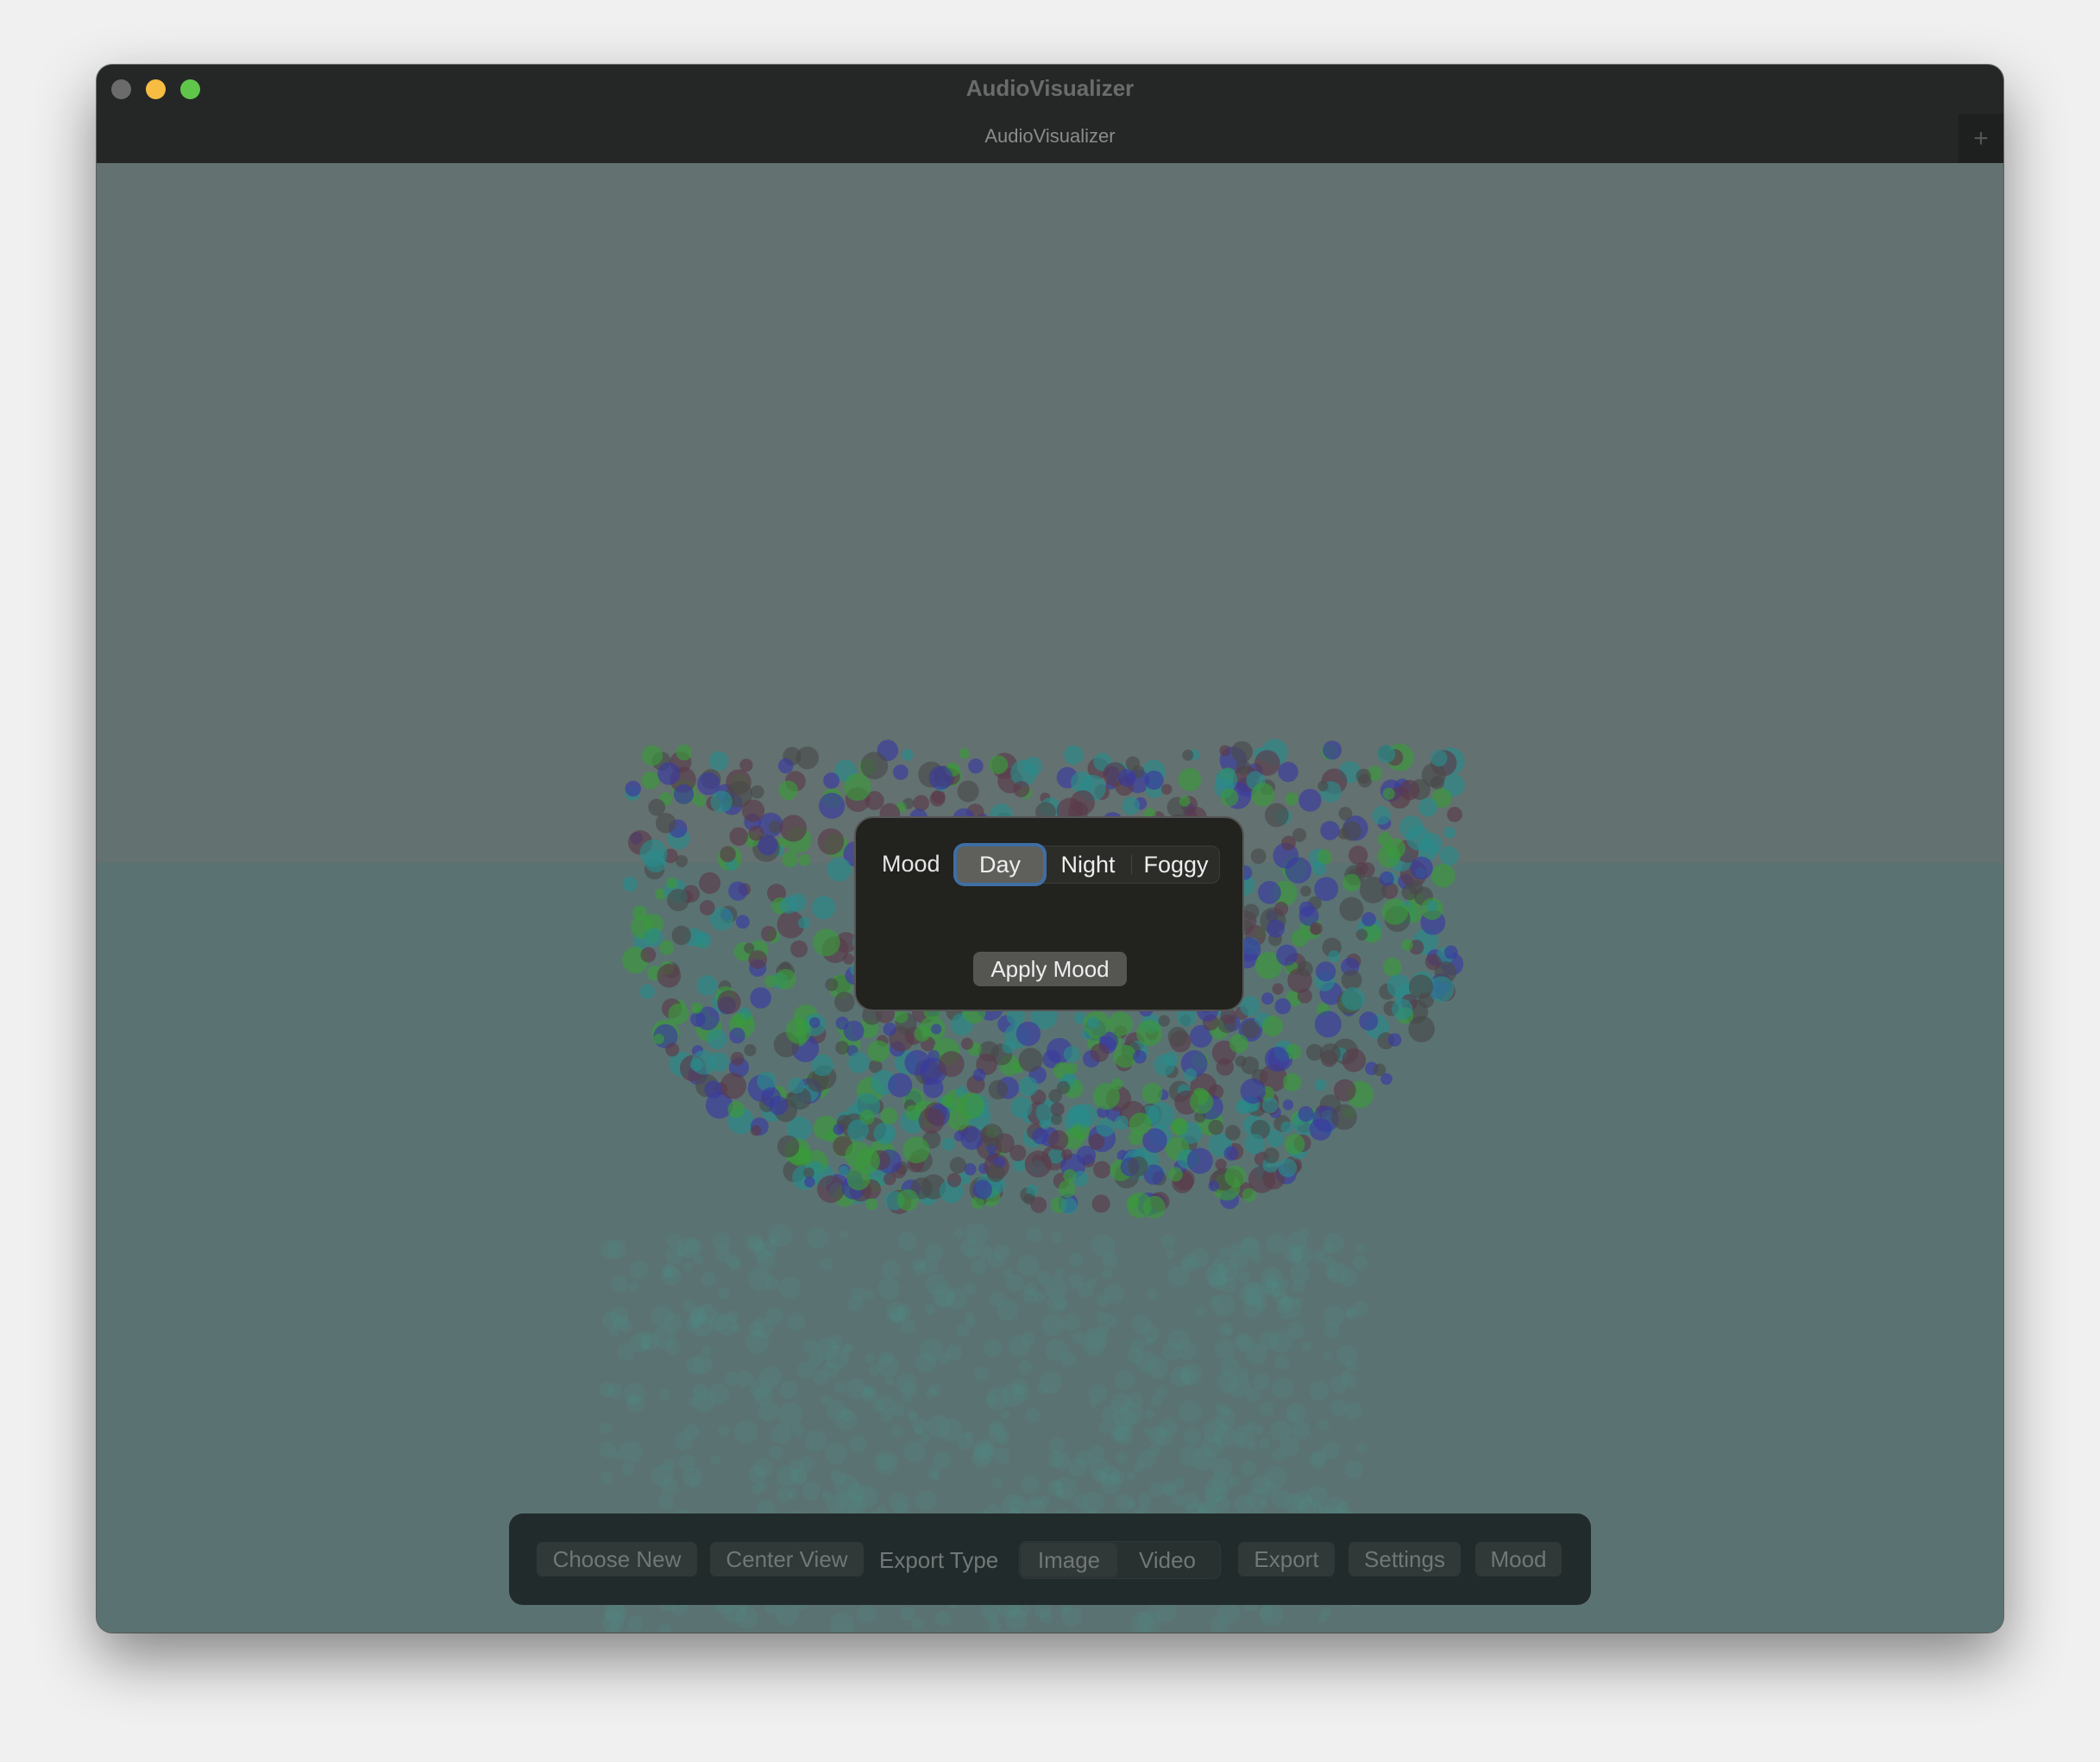  Describe the element at coordinates (617, 1559) in the screenshot. I see `choose-new-button: Choose New` at that location.